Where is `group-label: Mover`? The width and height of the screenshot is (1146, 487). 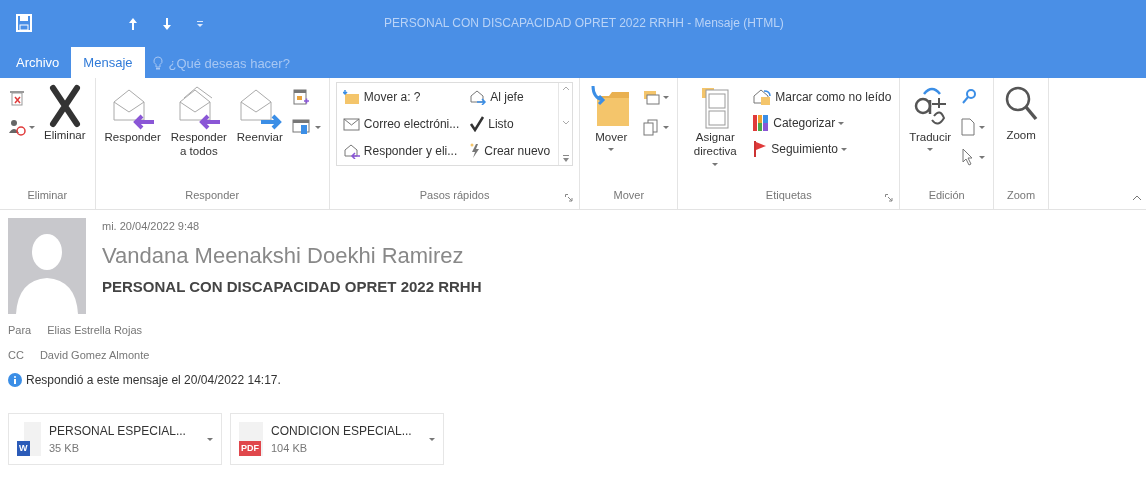
group-label: Mover is located at coordinates (629, 195).